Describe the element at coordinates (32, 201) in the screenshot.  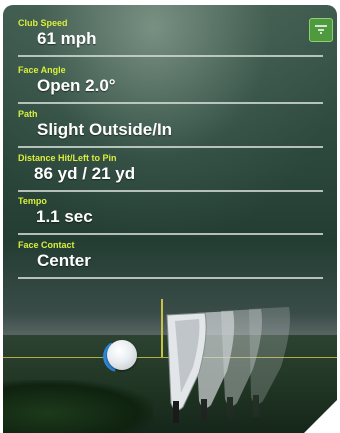
I see `metric-label: Tempo` at that location.